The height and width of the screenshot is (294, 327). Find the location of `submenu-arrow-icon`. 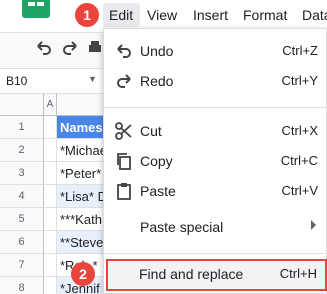

submenu-arrow-icon is located at coordinates (313, 225).